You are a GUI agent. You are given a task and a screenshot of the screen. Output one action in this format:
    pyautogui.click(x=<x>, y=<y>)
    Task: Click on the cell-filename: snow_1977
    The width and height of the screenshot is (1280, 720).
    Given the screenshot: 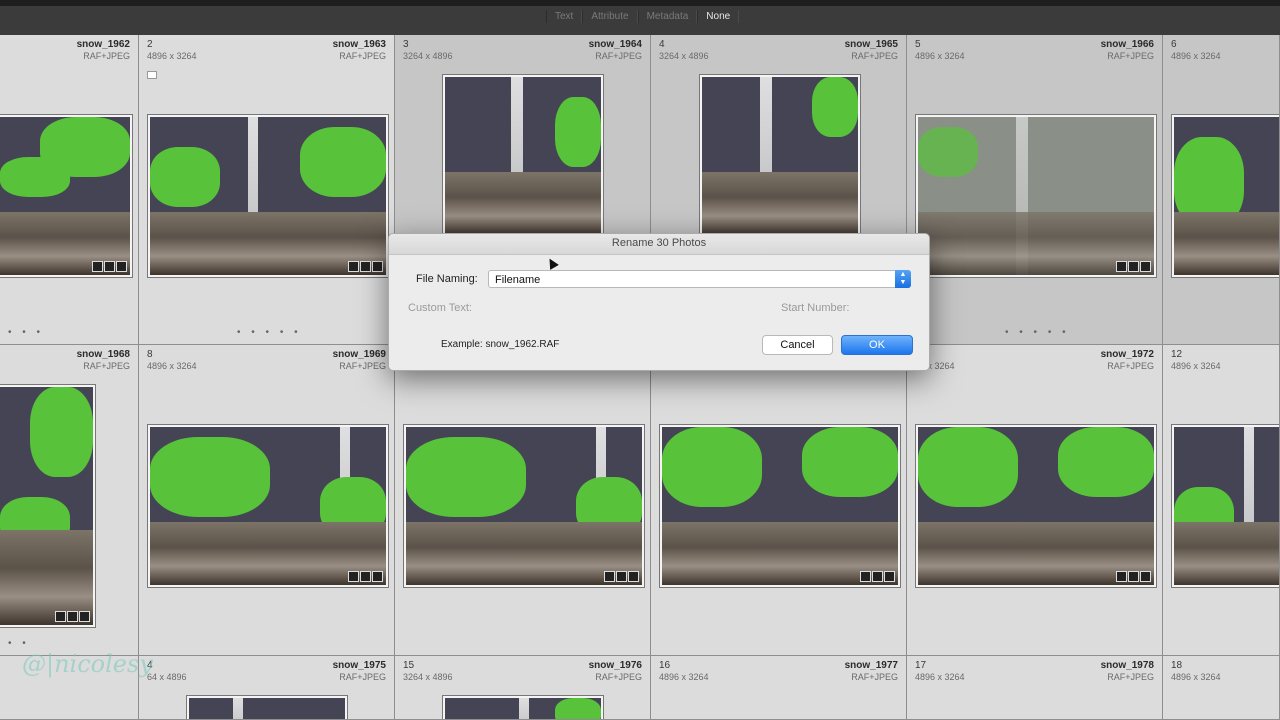 What is the action you would take?
    pyautogui.click(x=871, y=665)
    